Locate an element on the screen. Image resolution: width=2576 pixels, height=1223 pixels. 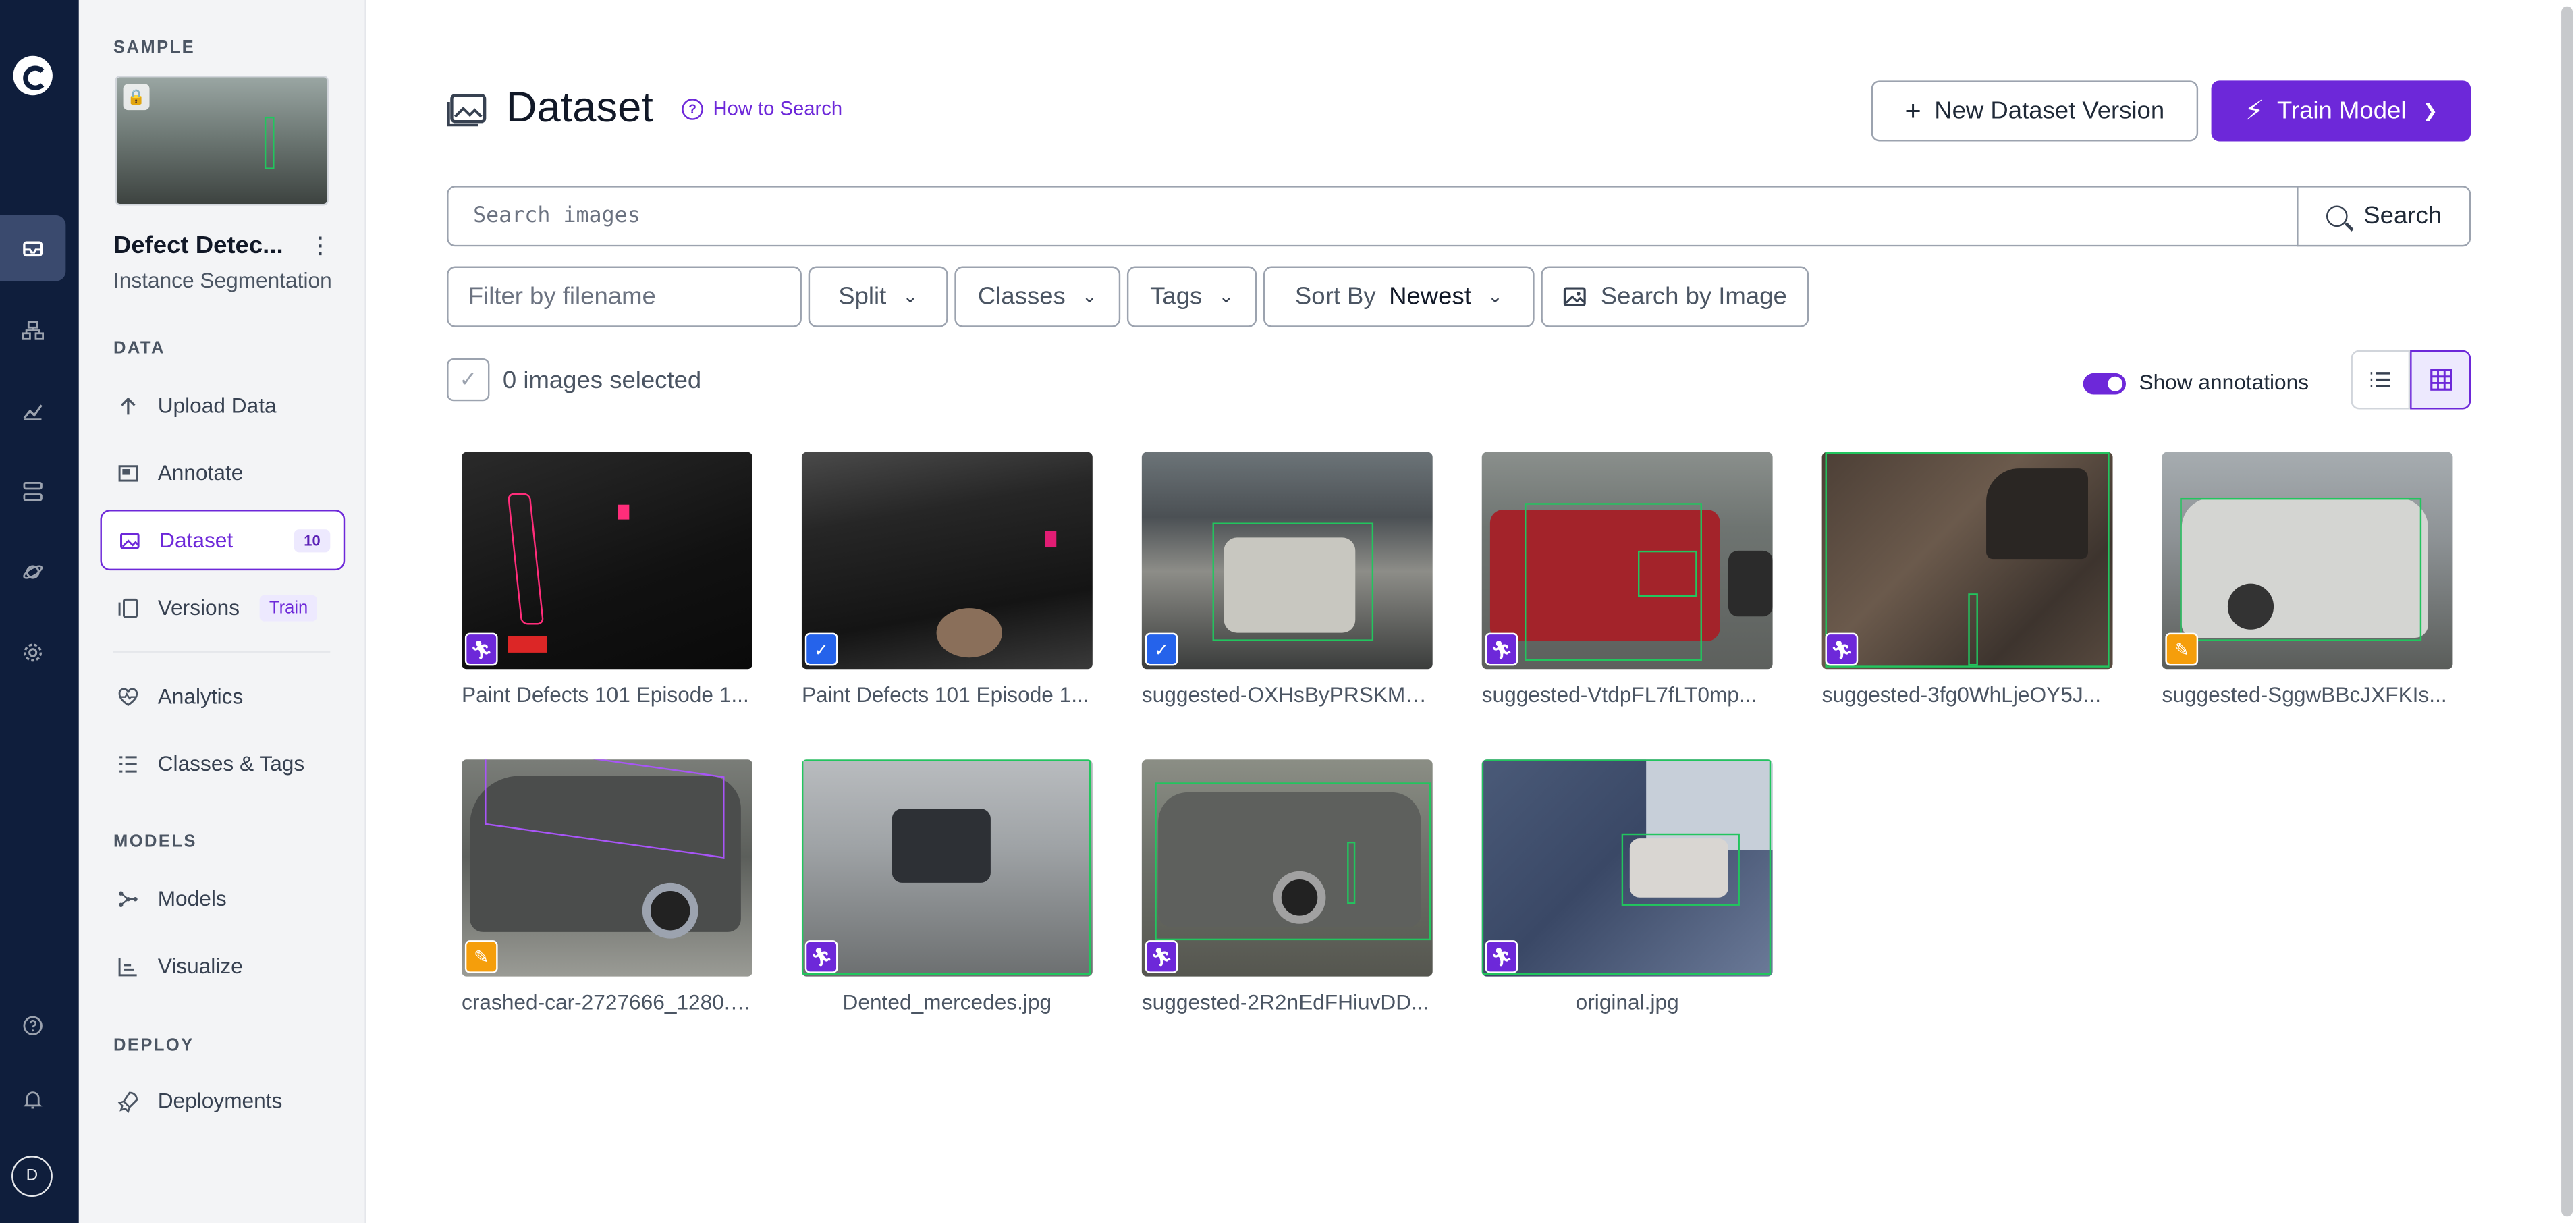
projects-icon is located at coordinates (33, 248).